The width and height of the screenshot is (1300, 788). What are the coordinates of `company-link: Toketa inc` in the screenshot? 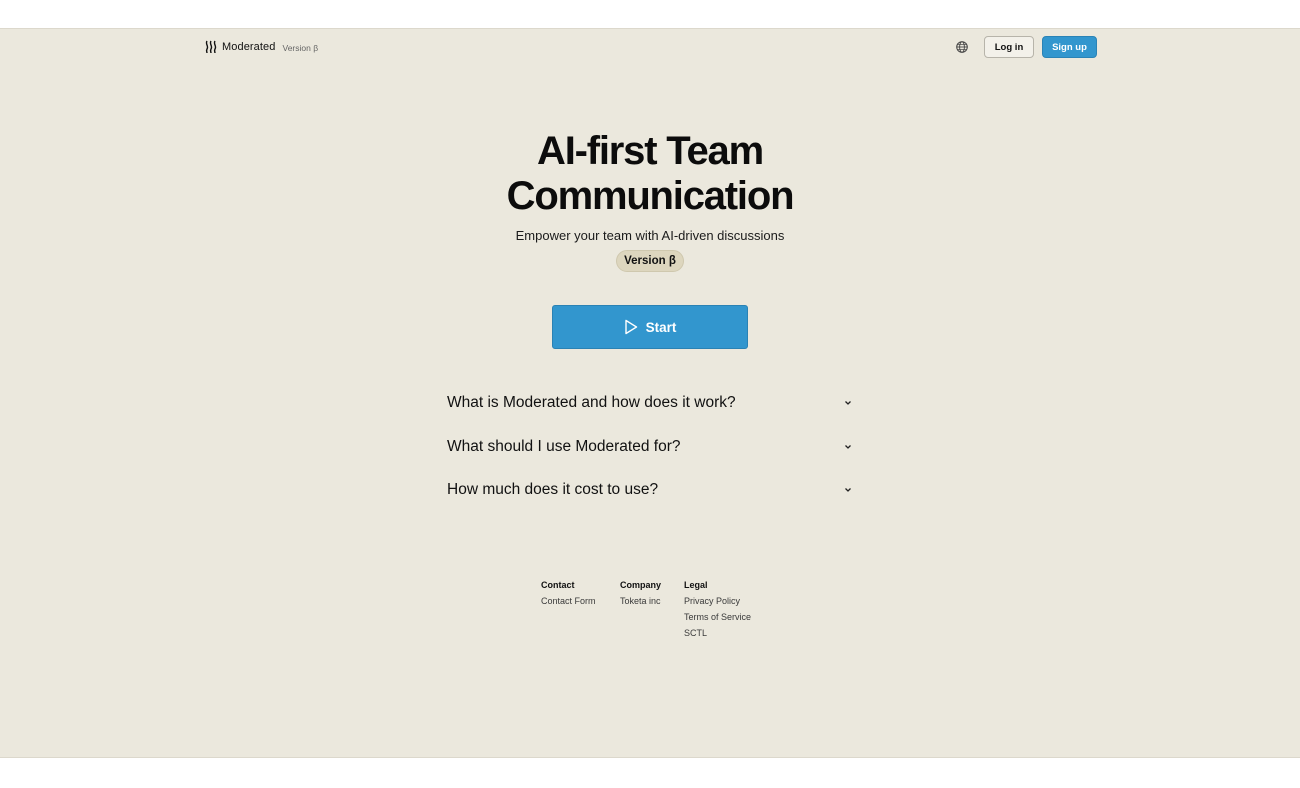 It's located at (652, 601).